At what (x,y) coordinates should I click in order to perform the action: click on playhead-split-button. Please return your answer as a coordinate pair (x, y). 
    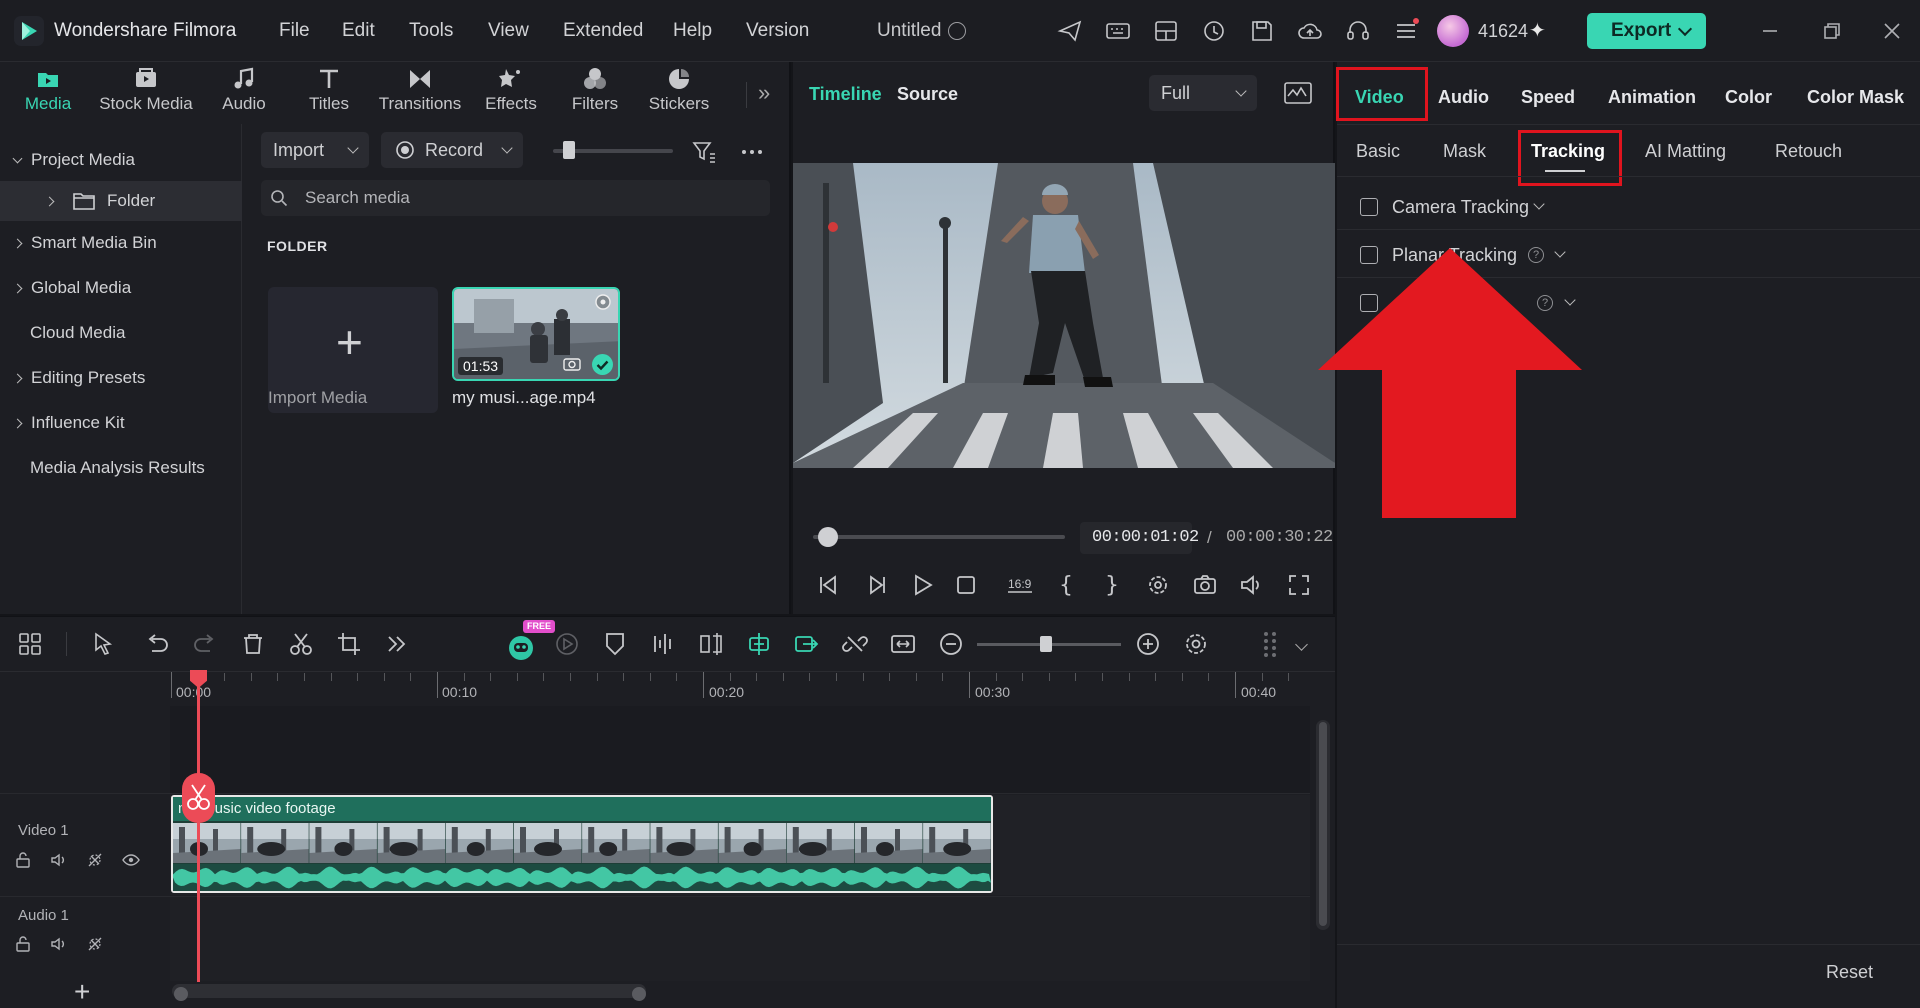
    Looking at the image, I should click on (198, 798).